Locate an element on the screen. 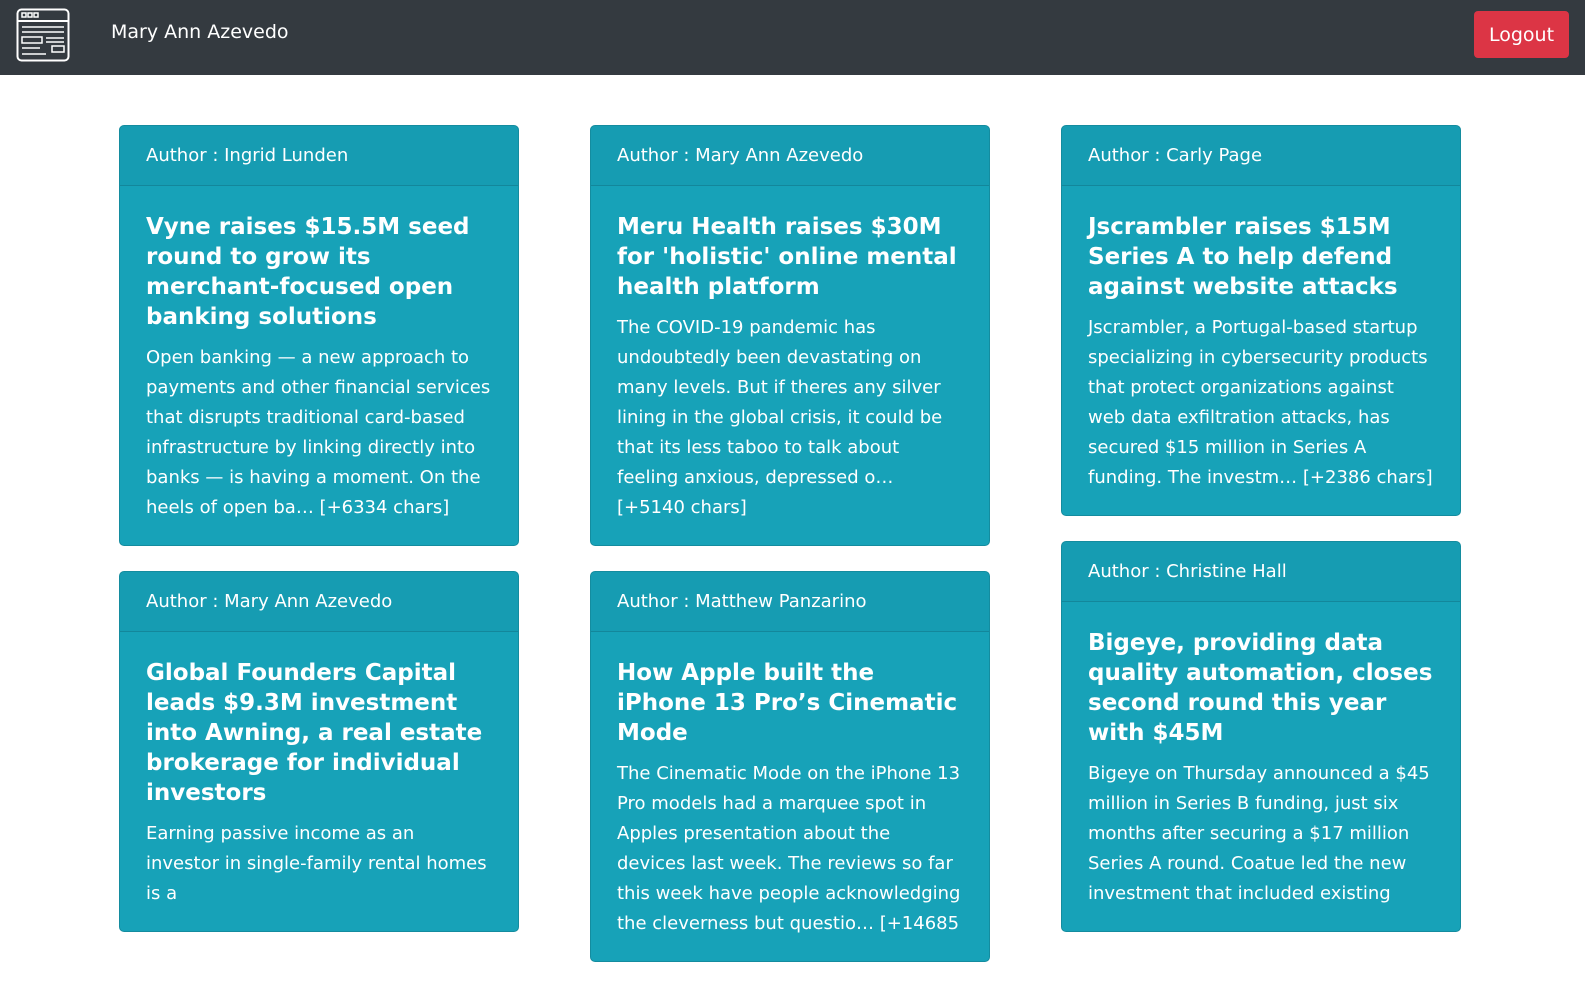 This screenshot has width=1585, height=987. card-author: Author : Ingrid Lunden is located at coordinates (319, 156).